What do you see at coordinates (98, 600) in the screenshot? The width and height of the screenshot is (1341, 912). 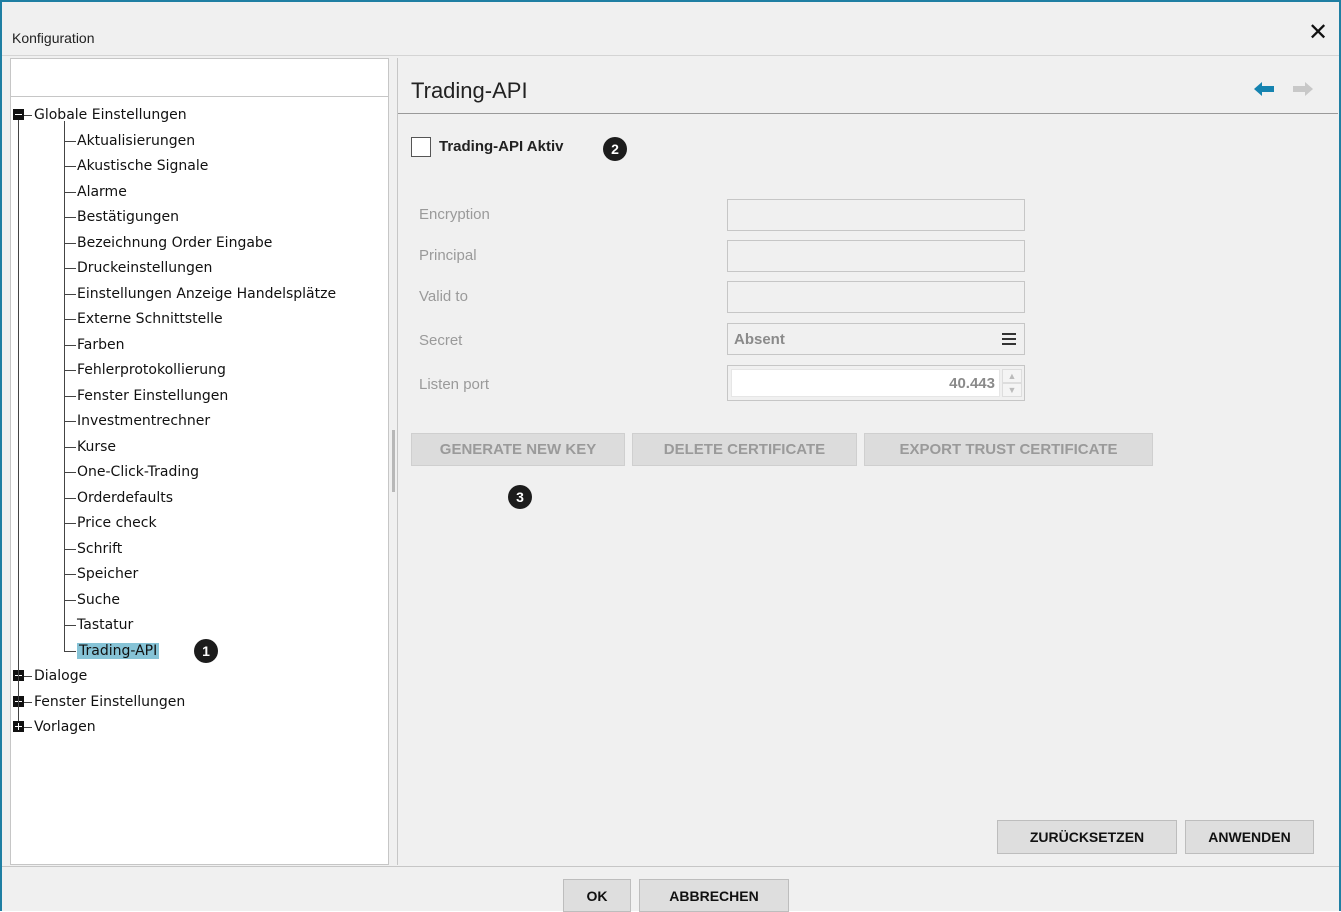 I see `tree-node-suche: Suche` at bounding box center [98, 600].